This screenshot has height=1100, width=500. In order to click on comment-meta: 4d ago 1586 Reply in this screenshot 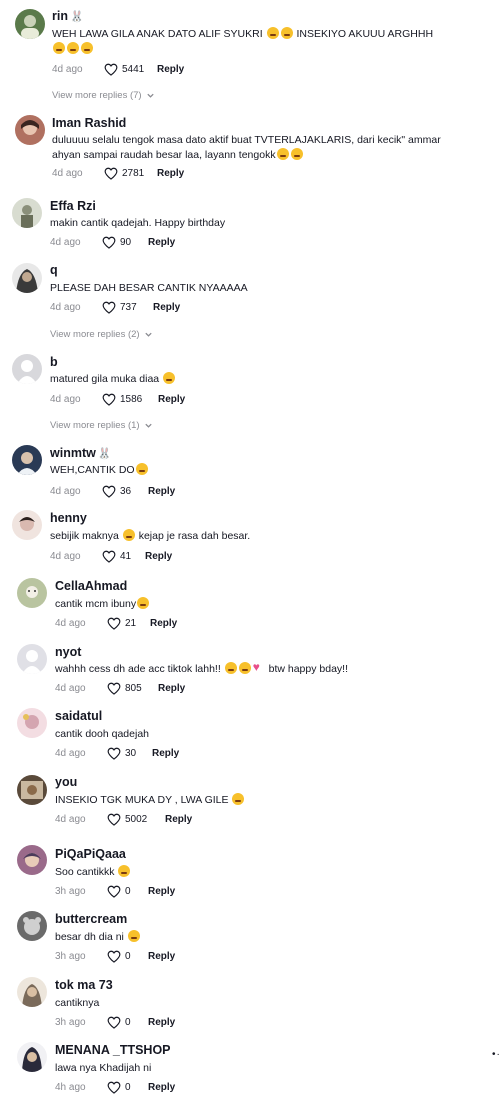, I will do `click(200, 400)`.